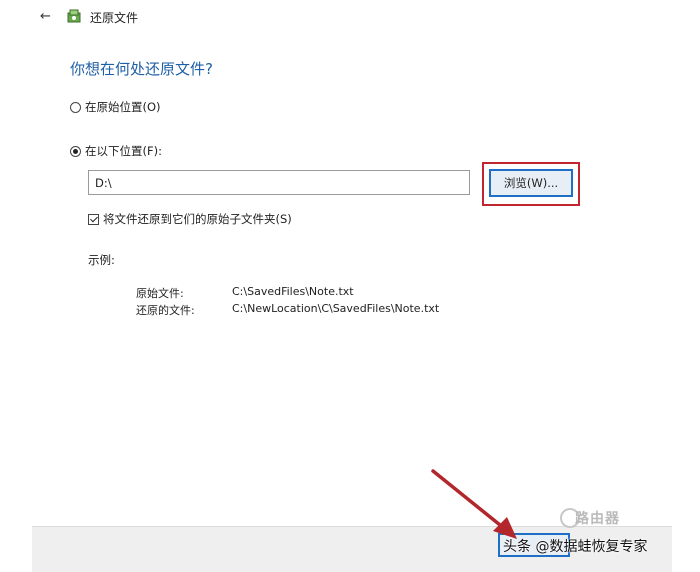  What do you see at coordinates (141, 69) in the screenshot?
I see `page-heading: 你想在何处还原文件?` at bounding box center [141, 69].